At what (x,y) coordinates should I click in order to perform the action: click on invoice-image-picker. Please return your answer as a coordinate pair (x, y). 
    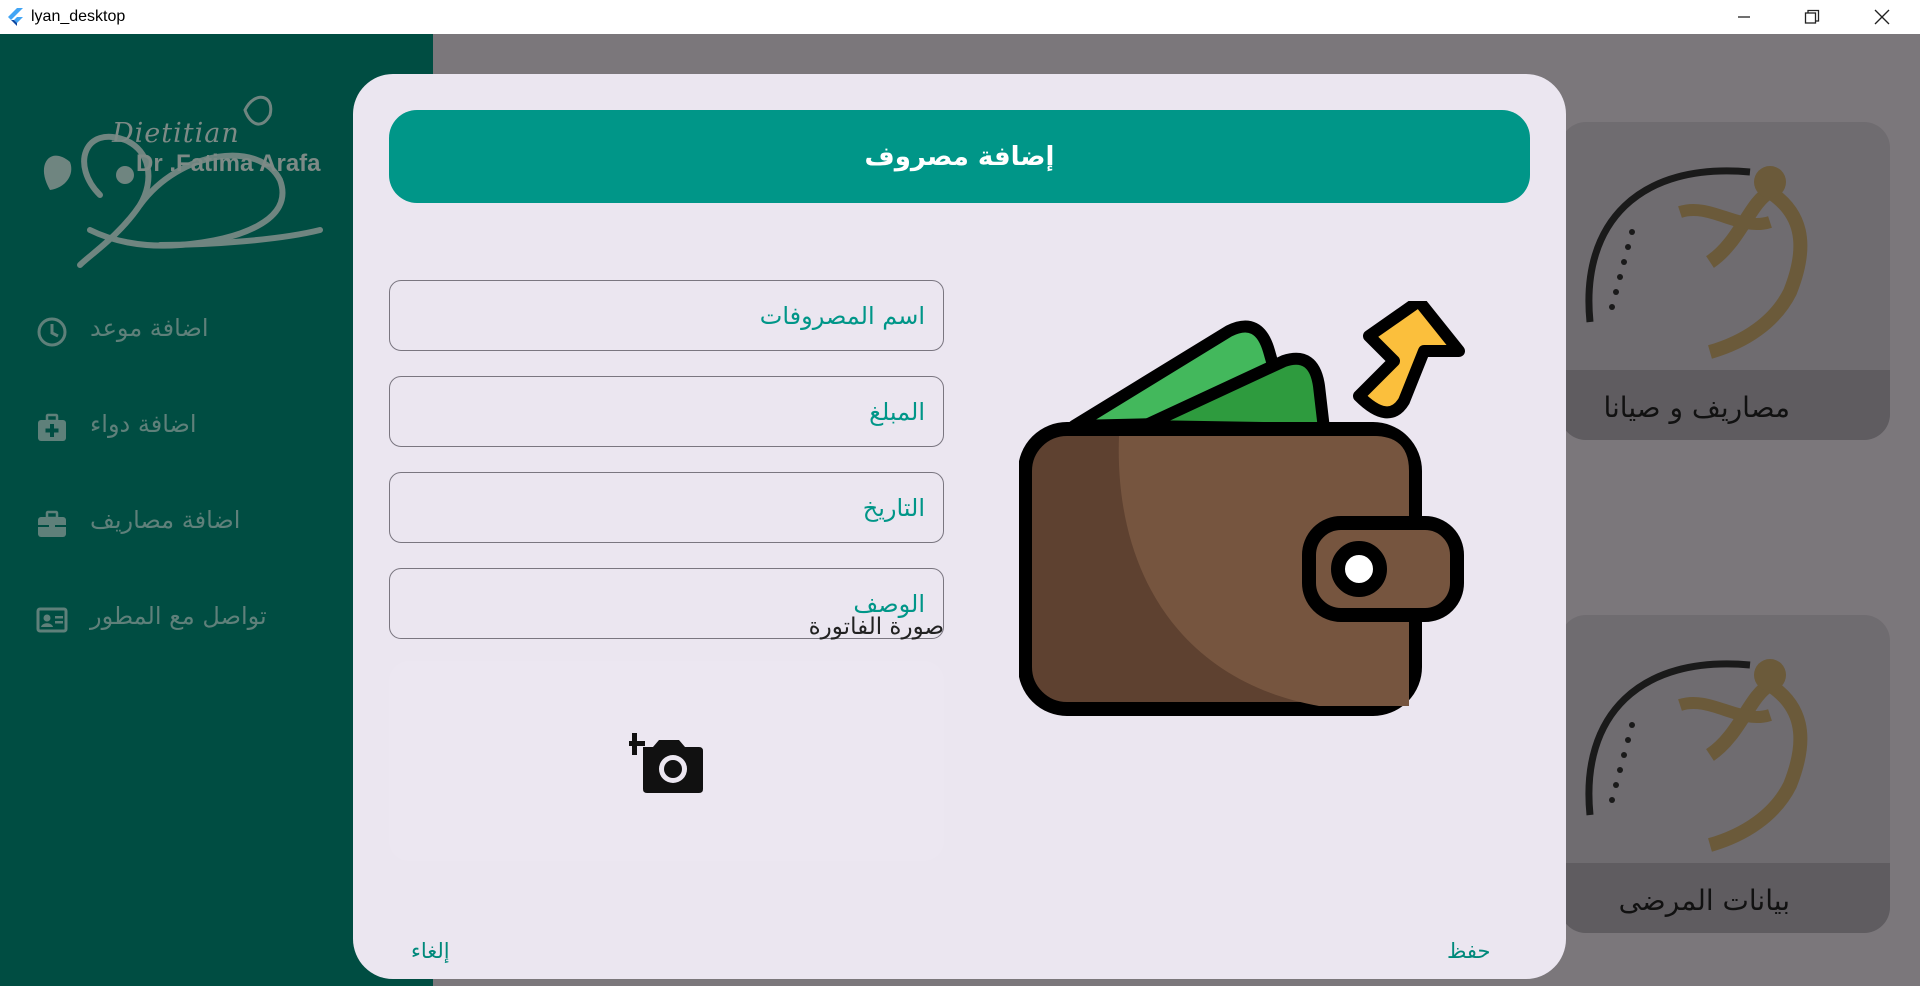
    Looking at the image, I should click on (666, 761).